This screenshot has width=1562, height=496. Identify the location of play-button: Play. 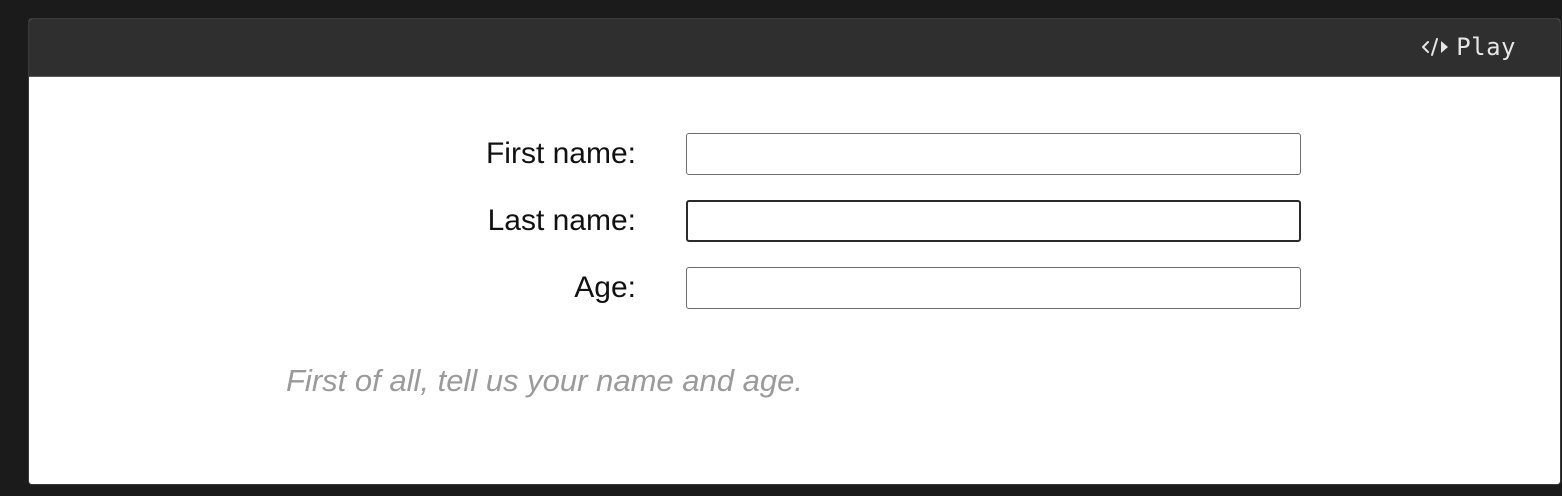
(1468, 47).